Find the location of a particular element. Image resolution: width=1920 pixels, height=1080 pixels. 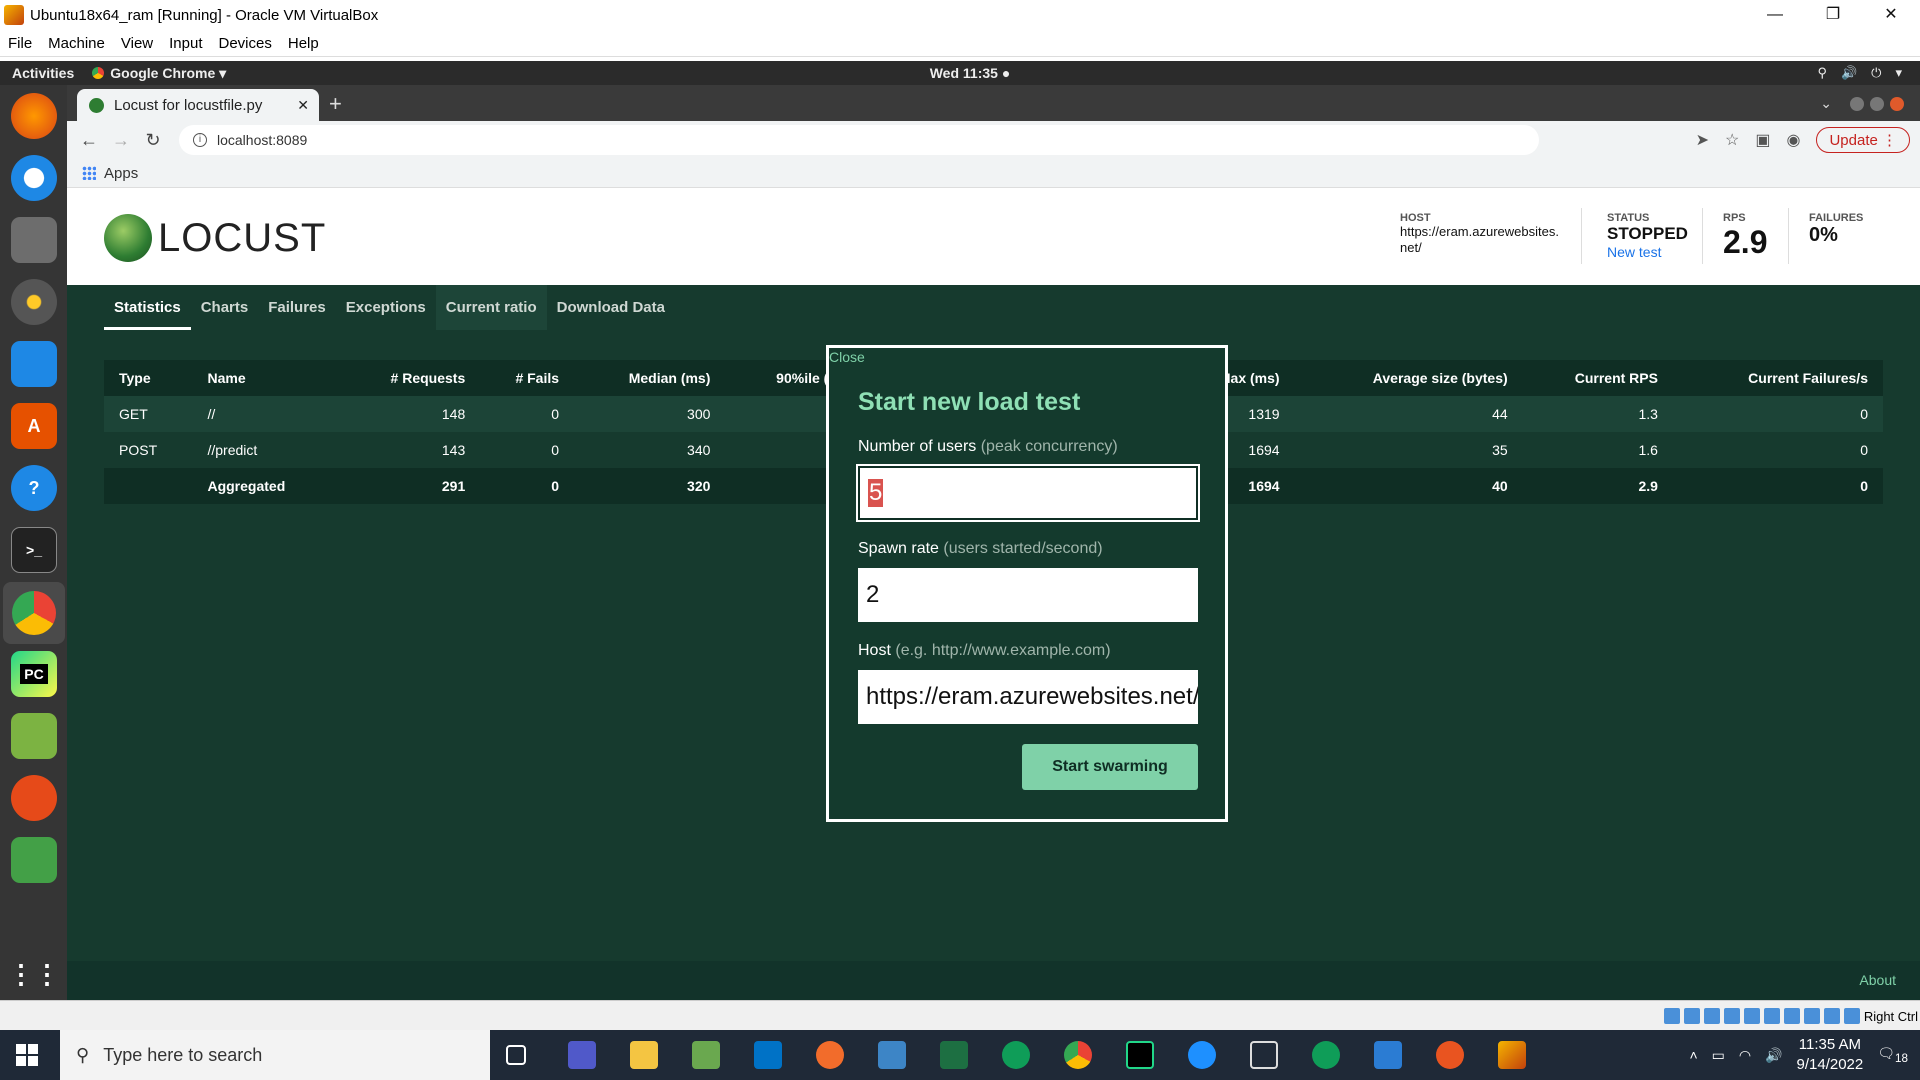

image-editor-icon is located at coordinates (34, 736).